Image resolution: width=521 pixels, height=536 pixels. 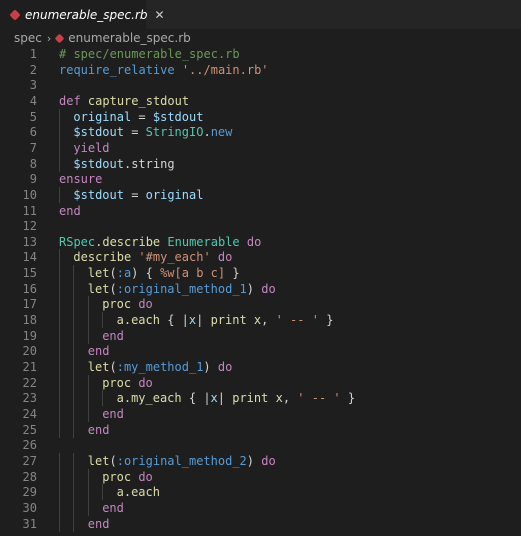 What do you see at coordinates (297, 320) in the screenshot?
I see `code-token: ' -- '` at bounding box center [297, 320].